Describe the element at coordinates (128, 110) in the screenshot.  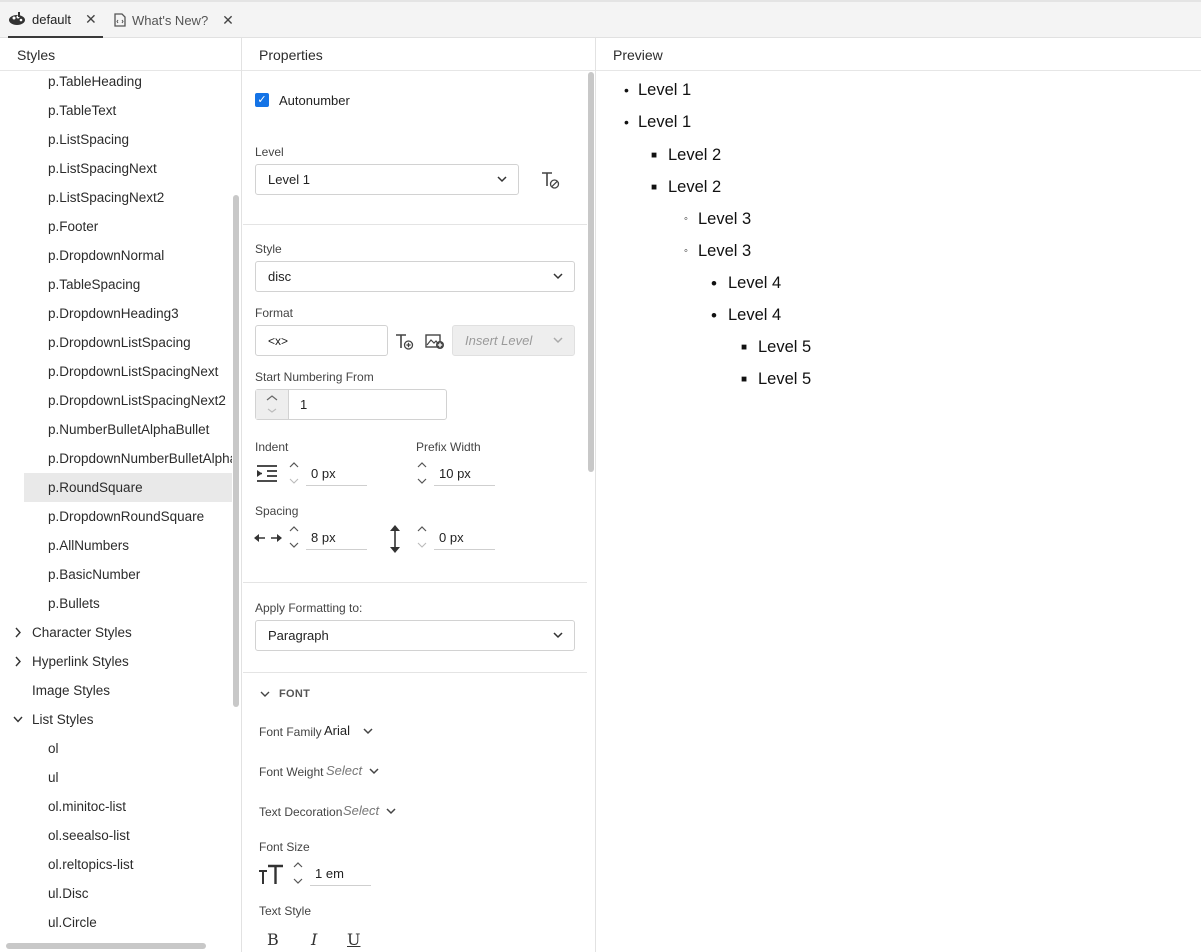
I see `style-item: p.TableText` at that location.